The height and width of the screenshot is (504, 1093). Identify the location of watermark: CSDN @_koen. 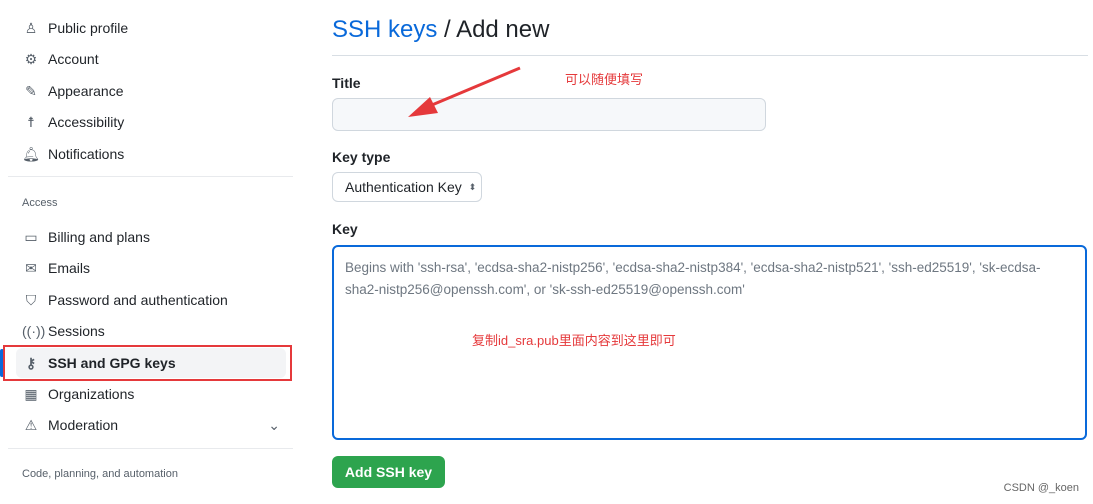
(1041, 488).